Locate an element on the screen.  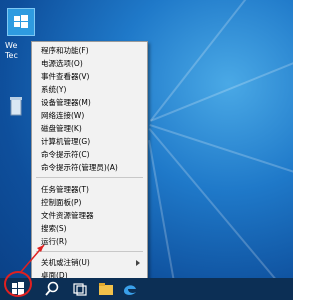
annotation-circle is located at coordinates (18, 284).